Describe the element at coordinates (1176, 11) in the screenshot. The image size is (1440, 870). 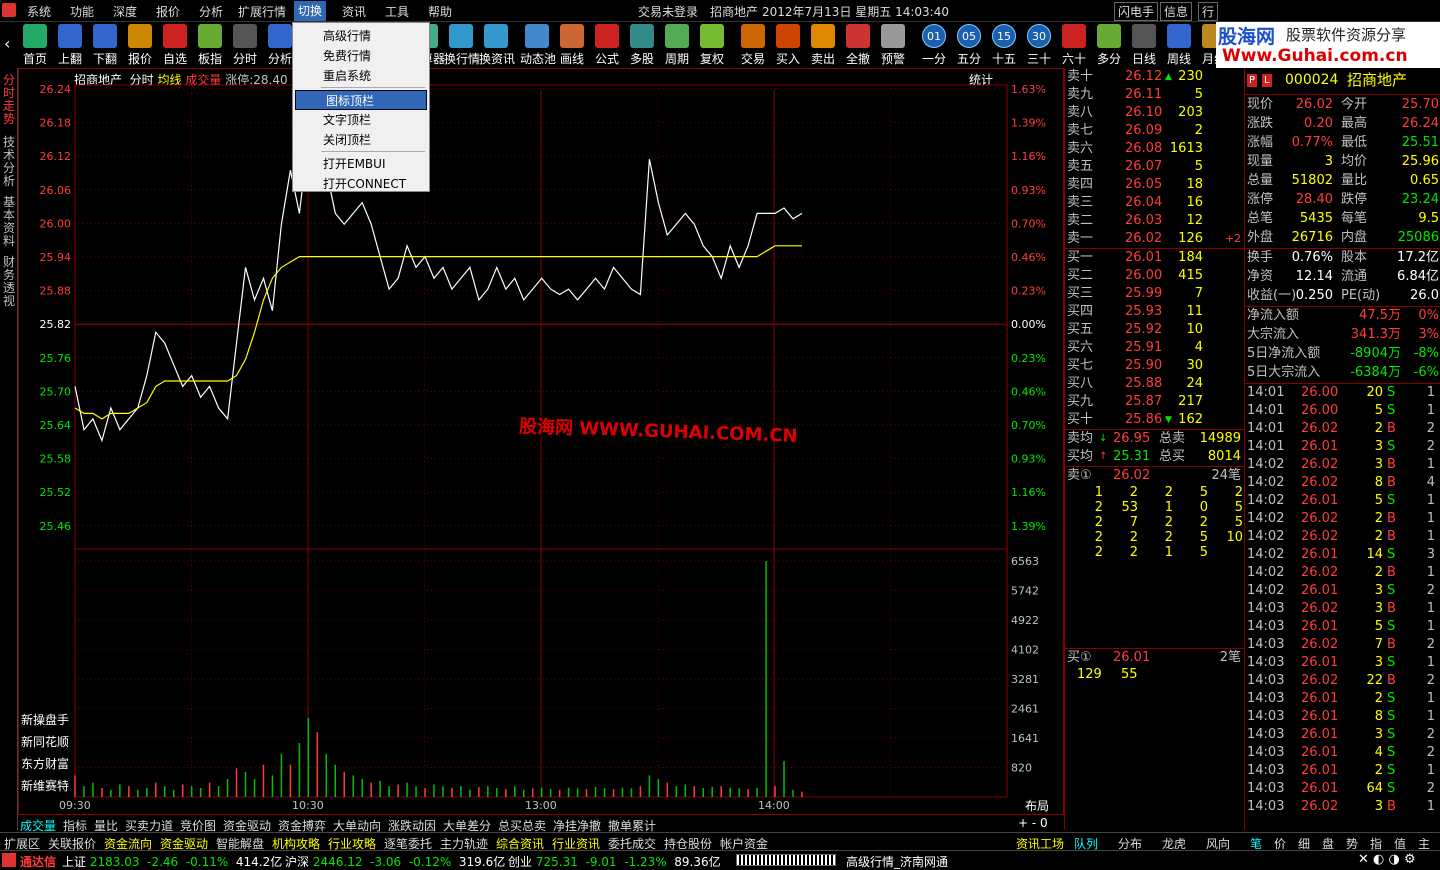
I see `info-button: 信息` at that location.